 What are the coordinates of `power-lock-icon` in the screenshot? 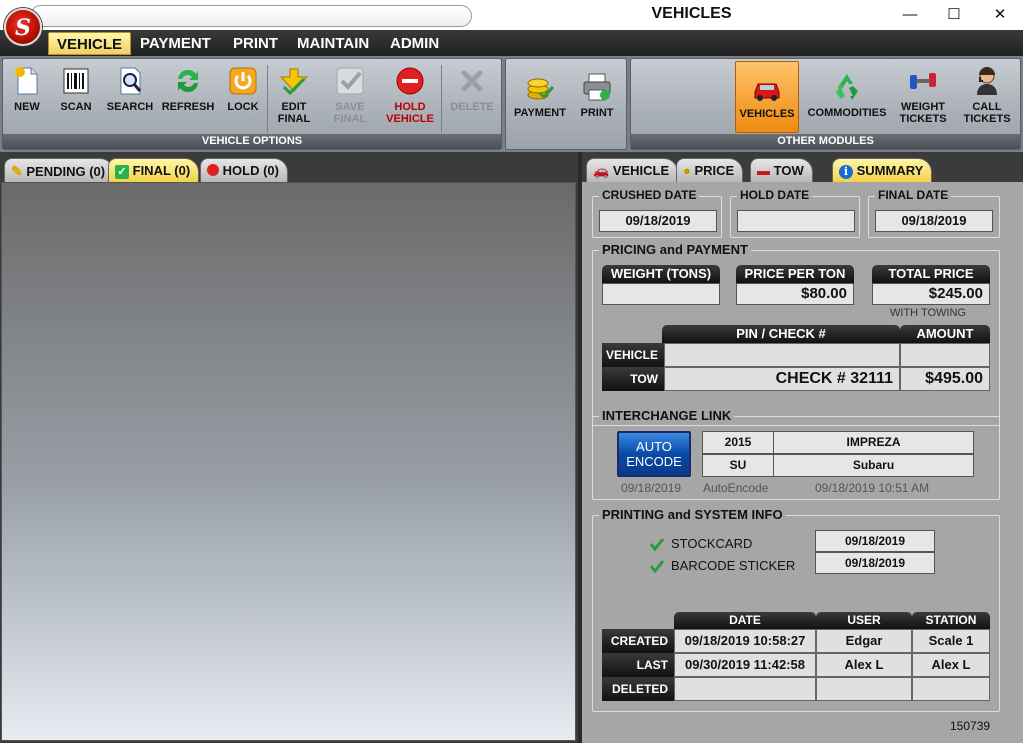 It's located at (243, 81).